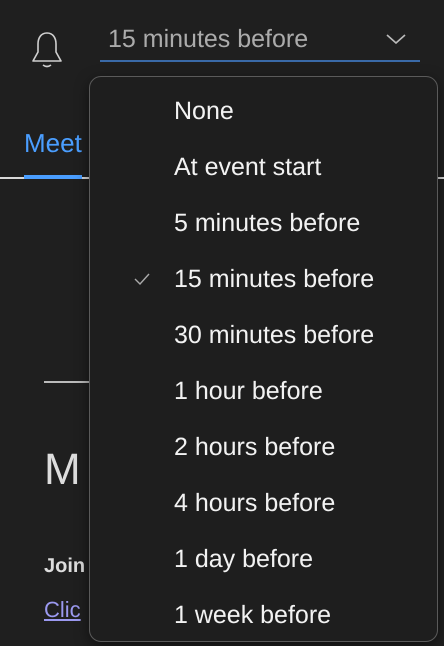 This screenshot has width=444, height=646. What do you see at coordinates (248, 391) in the screenshot?
I see `menu-option: 1 hour before` at bounding box center [248, 391].